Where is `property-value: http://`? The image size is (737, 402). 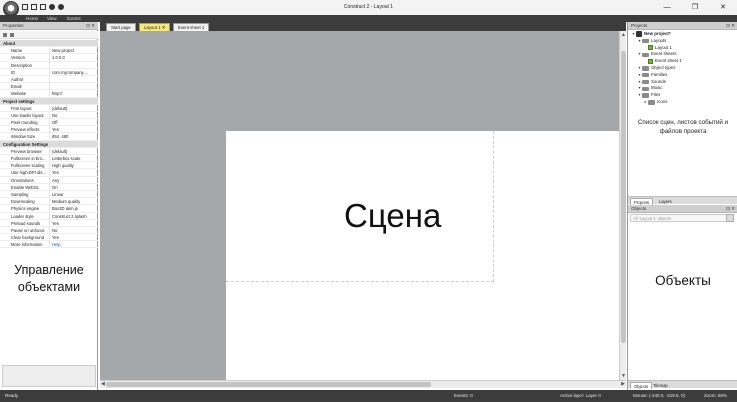 property-value: http:// is located at coordinates (74, 93).